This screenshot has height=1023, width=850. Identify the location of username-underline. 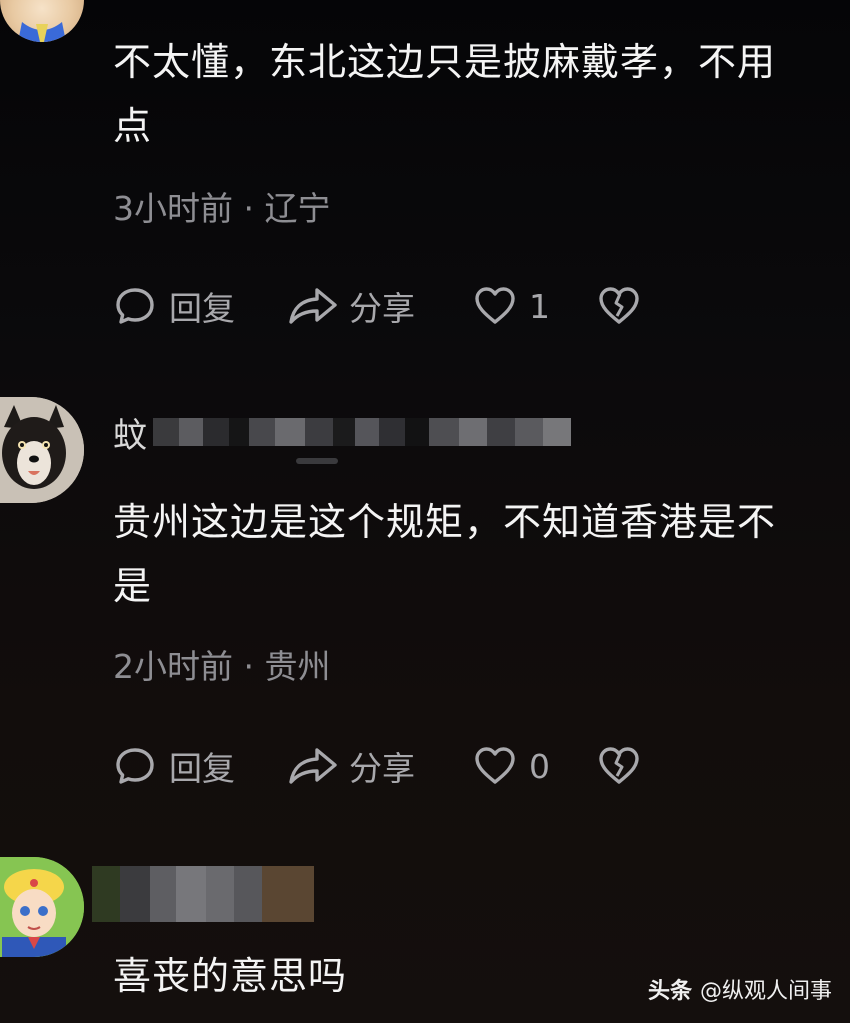
(317, 461).